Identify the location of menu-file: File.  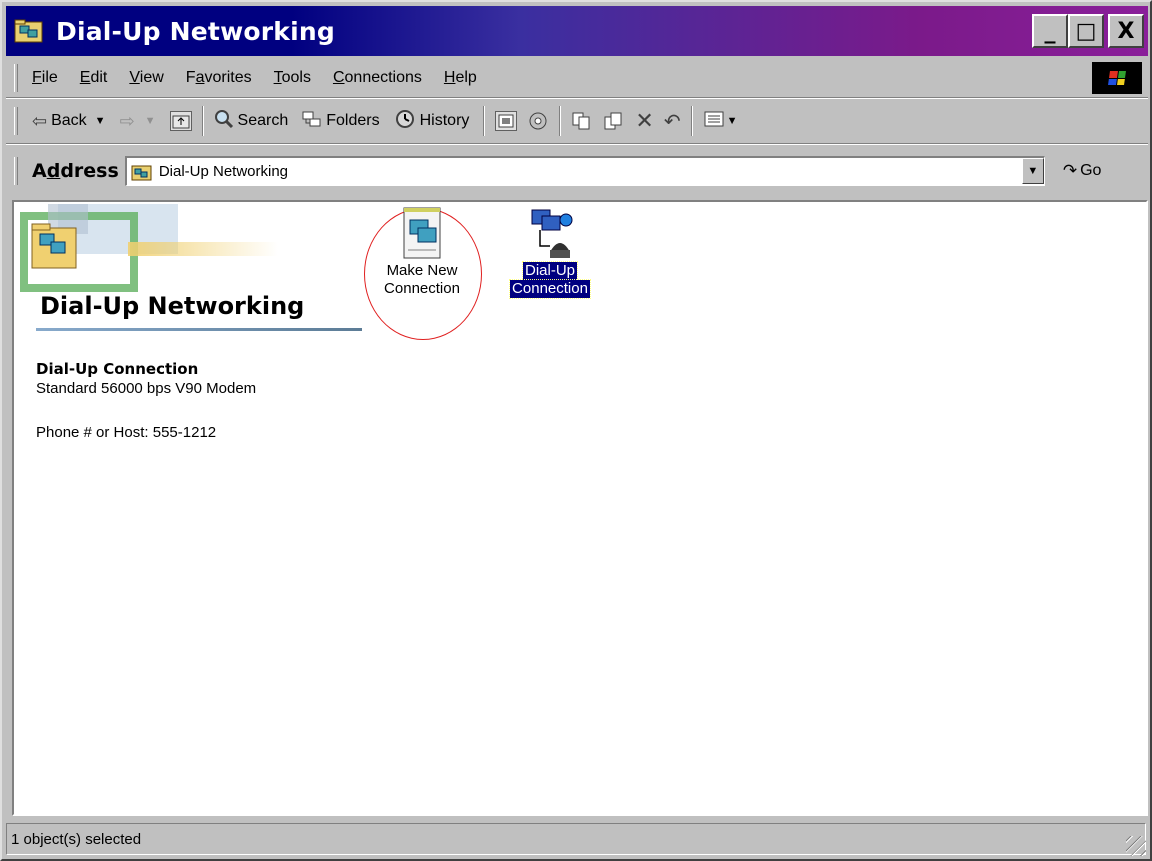
(45, 78).